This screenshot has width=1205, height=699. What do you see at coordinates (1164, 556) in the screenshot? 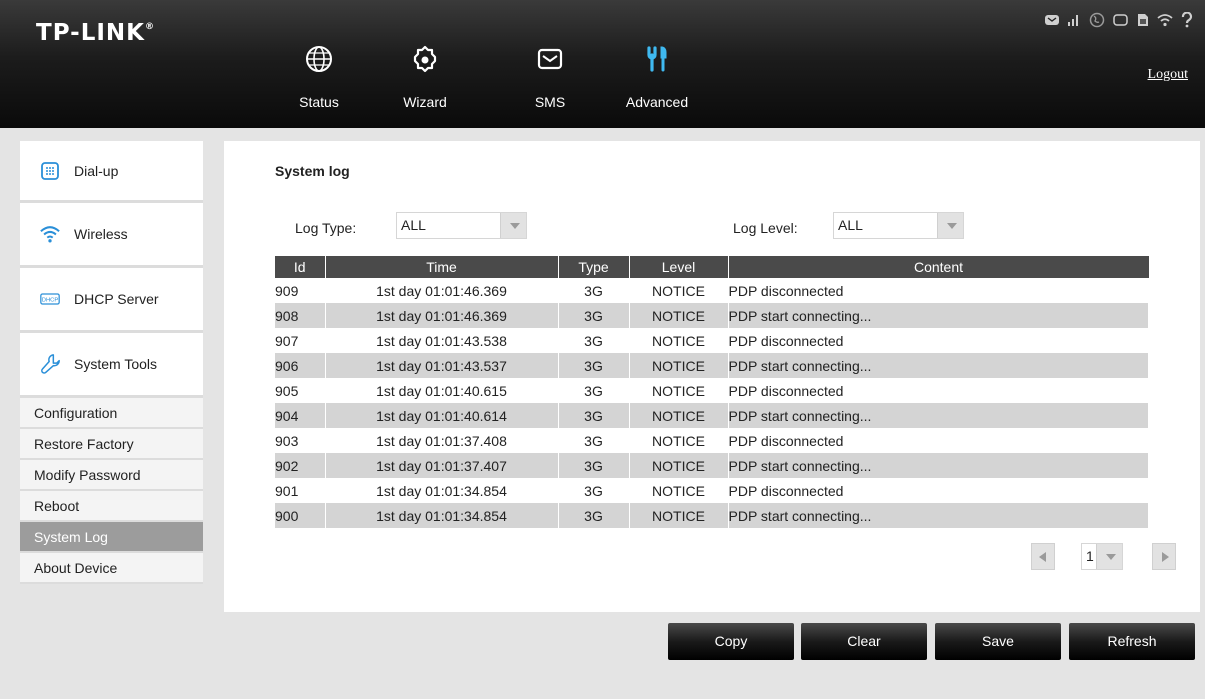
I see `next-page-button` at bounding box center [1164, 556].